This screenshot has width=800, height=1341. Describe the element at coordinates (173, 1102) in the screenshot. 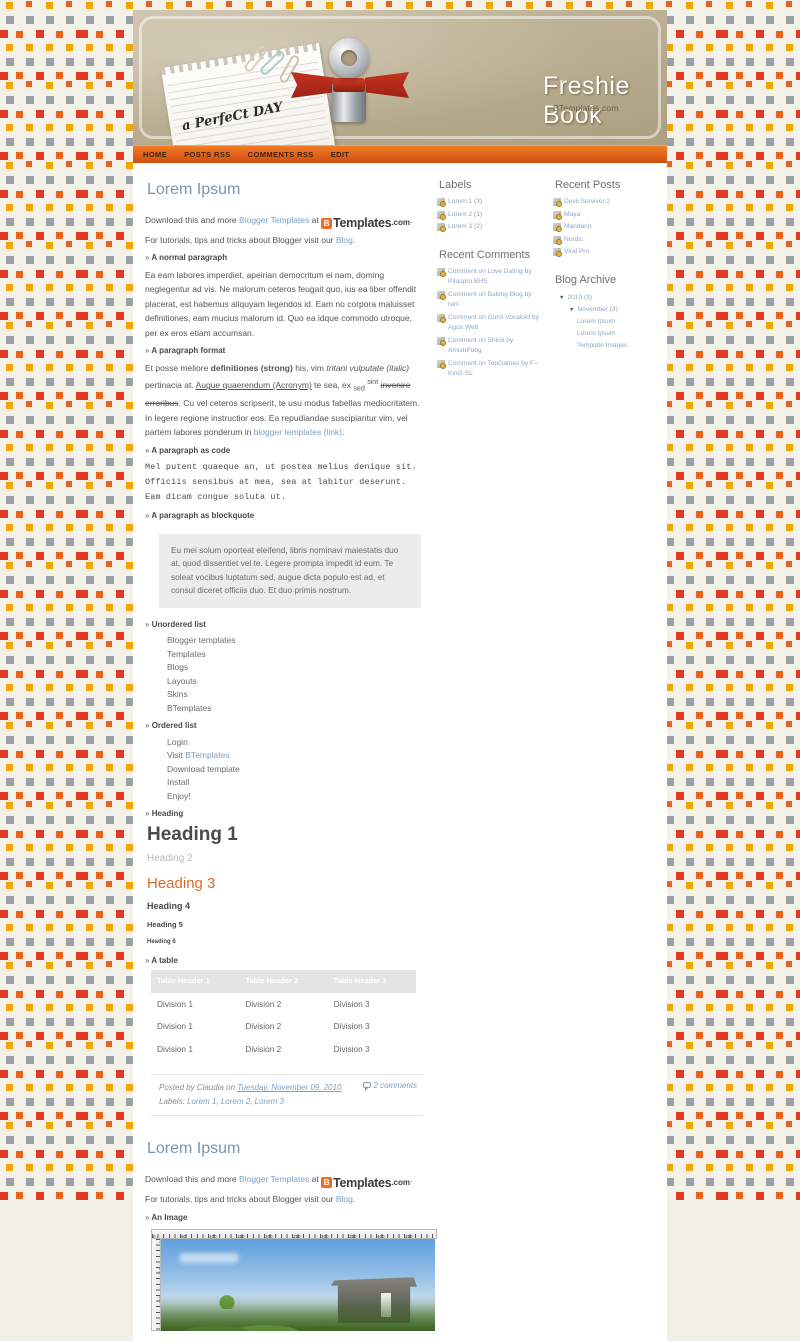

I see `labels-prefix: Labels:` at that location.